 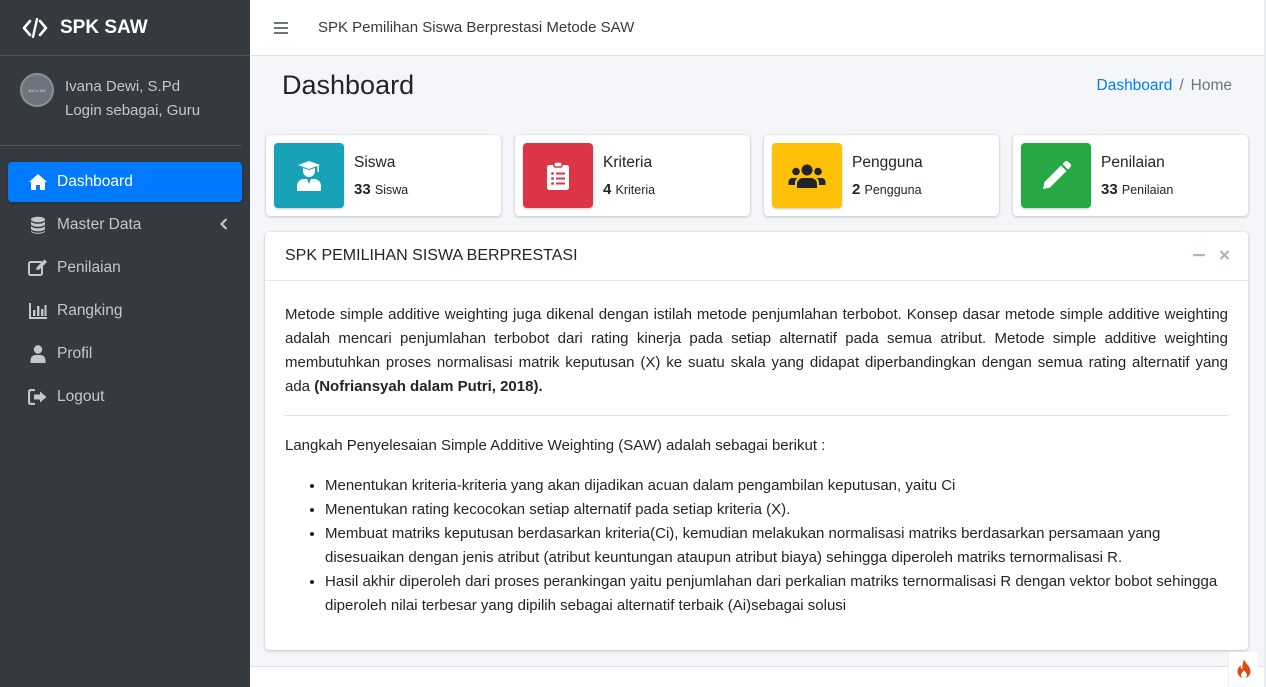 What do you see at coordinates (1243, 669) in the screenshot?
I see `flame-icon` at bounding box center [1243, 669].